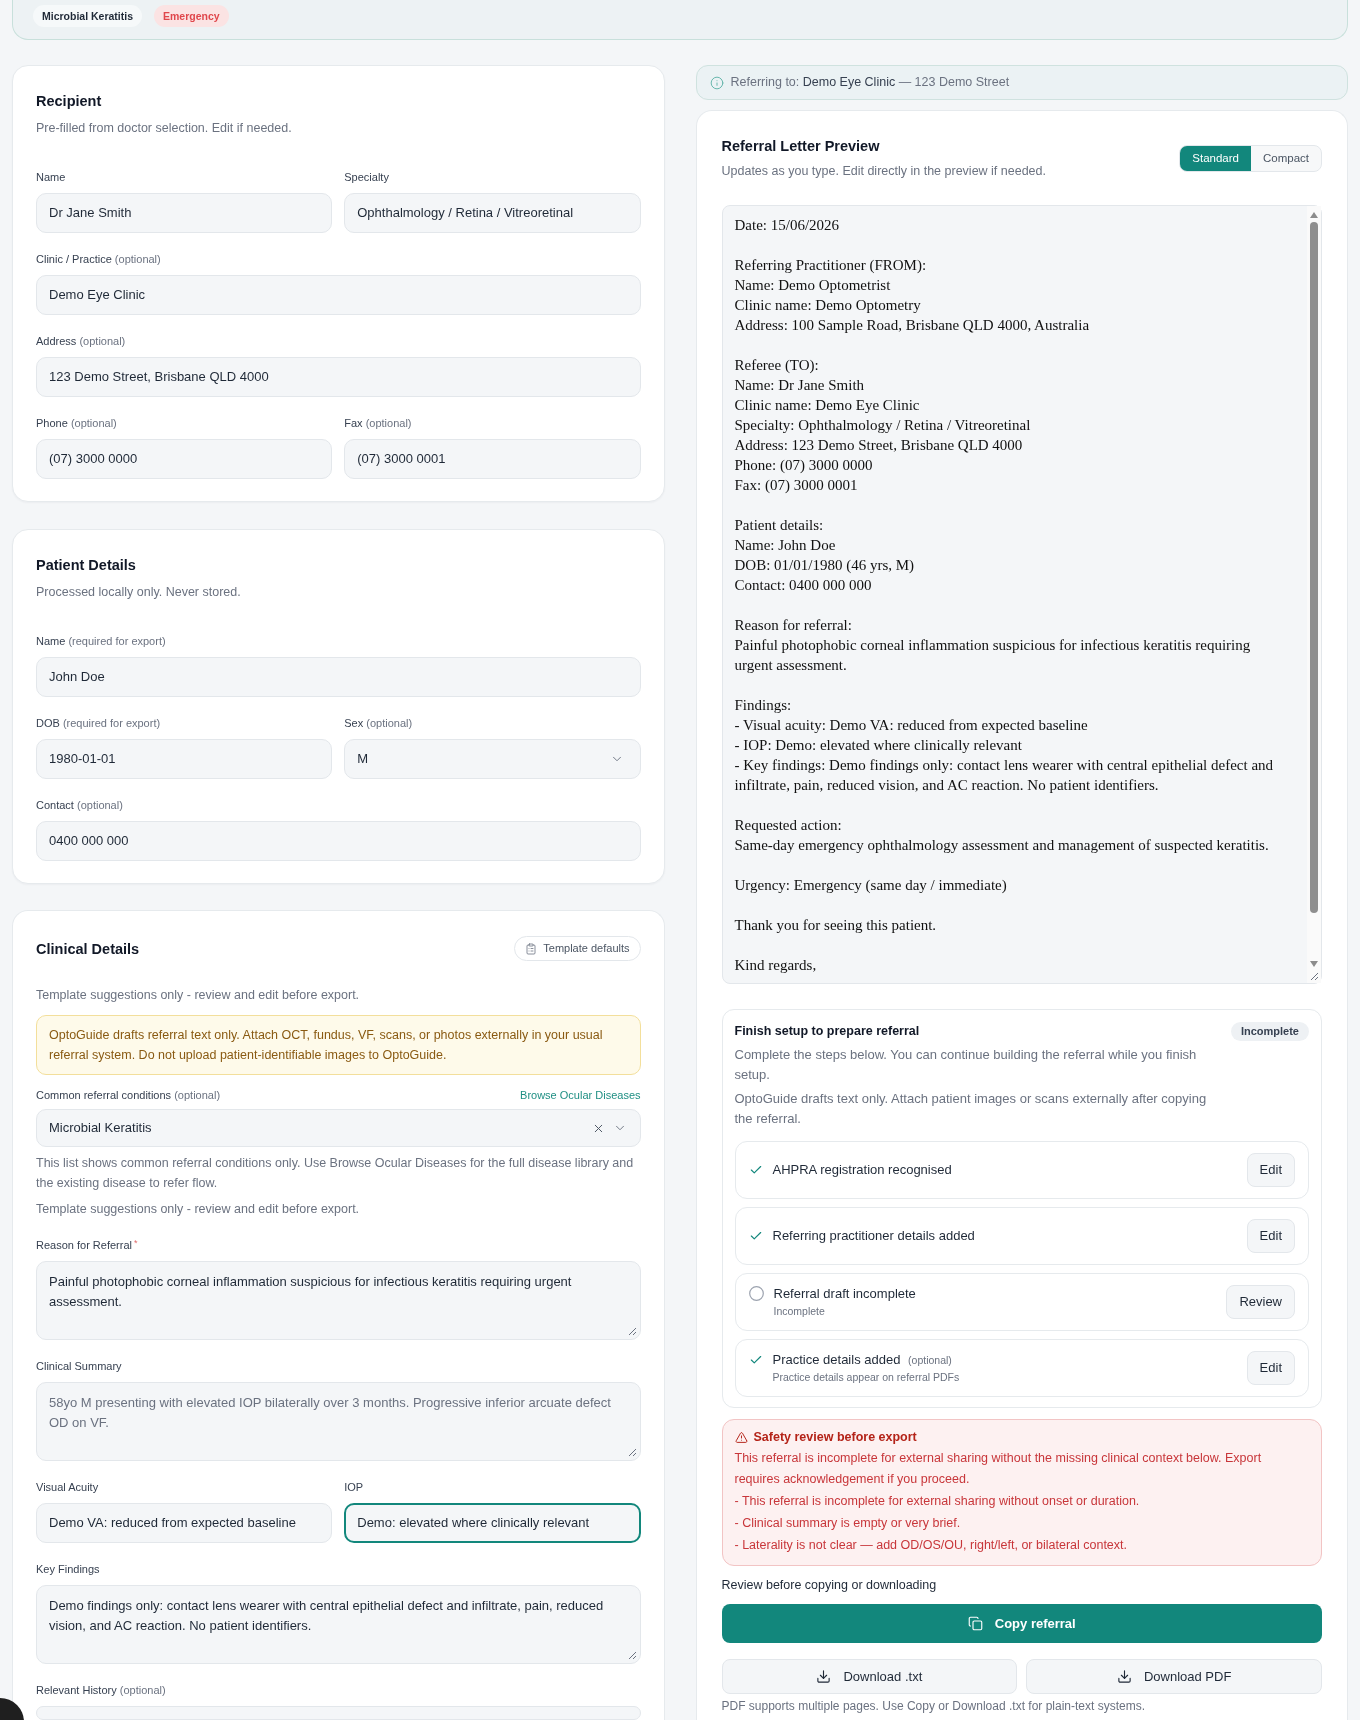 This screenshot has height=1720, width=1360. Describe the element at coordinates (101, 1690) in the screenshot. I see `field-label: Relevant History (optional)` at that location.